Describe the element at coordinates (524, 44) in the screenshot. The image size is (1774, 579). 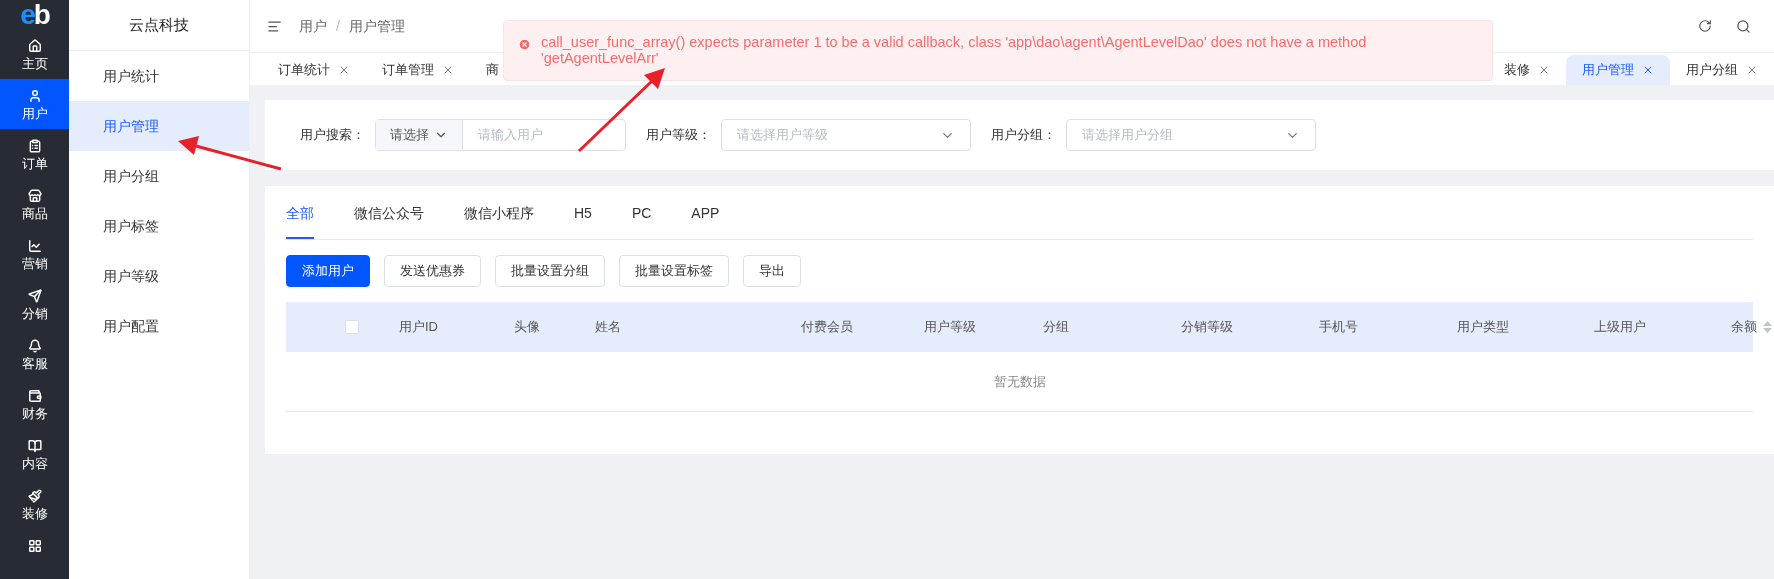
I see `error-icon` at that location.